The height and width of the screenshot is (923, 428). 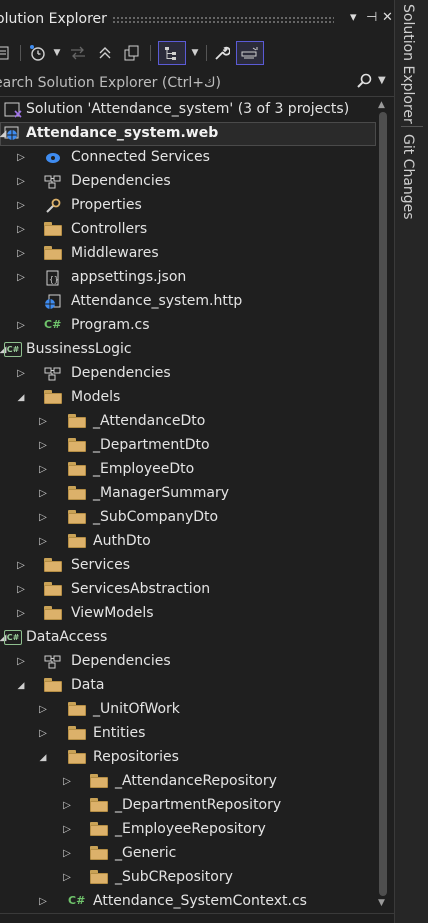 What do you see at coordinates (188, 710) in the screenshot?
I see `tree-item: ▷ _UnitOfWork` at bounding box center [188, 710].